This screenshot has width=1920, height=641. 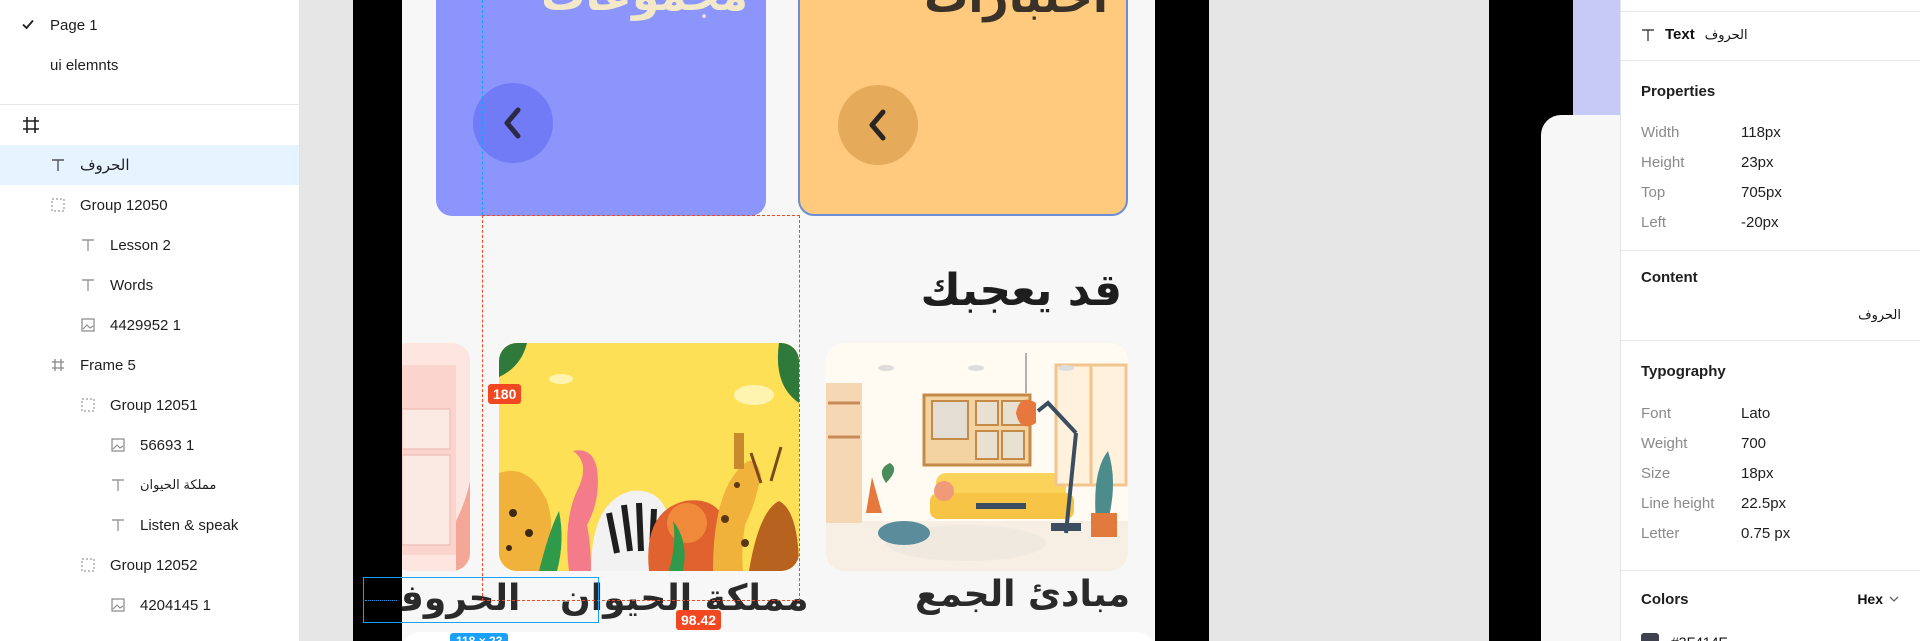 I want to click on page-item-ui-elemnts: ui elemnts, so click(x=149, y=65).